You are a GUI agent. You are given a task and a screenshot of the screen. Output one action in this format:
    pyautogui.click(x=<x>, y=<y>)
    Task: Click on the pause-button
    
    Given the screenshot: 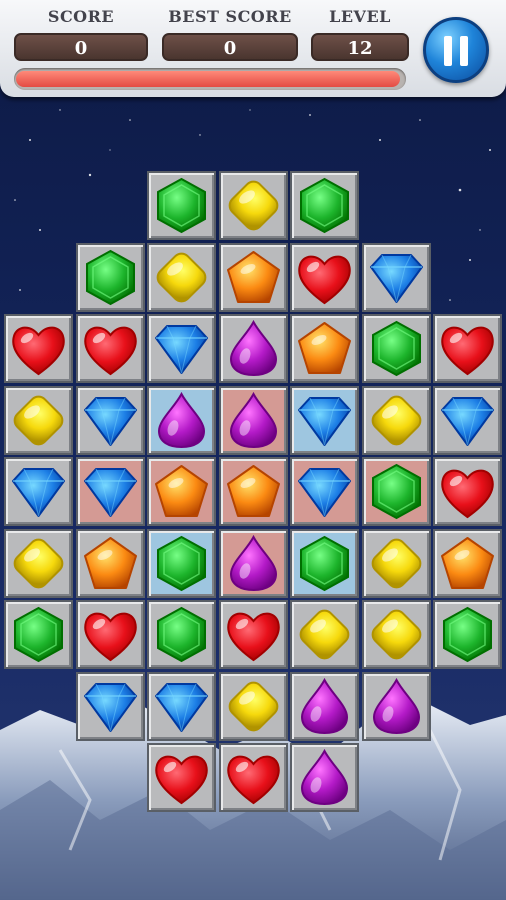 What is the action you would take?
    pyautogui.click(x=456, y=50)
    